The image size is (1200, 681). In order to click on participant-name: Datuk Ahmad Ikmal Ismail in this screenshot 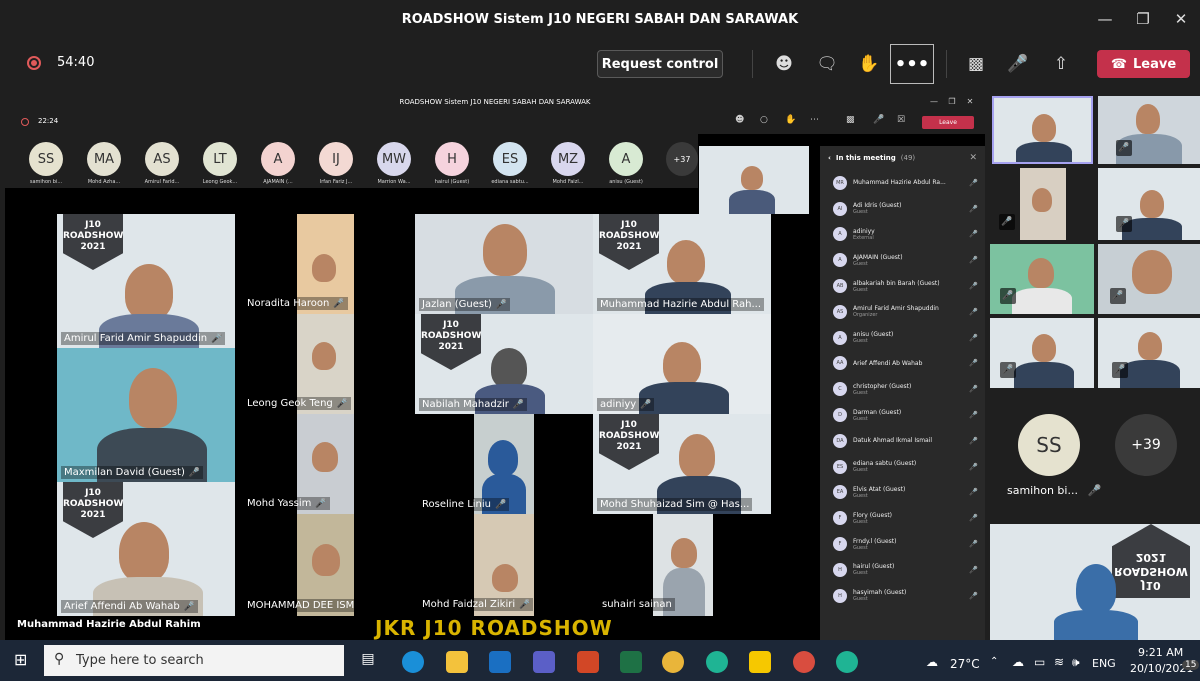, I will do `click(893, 441)`.